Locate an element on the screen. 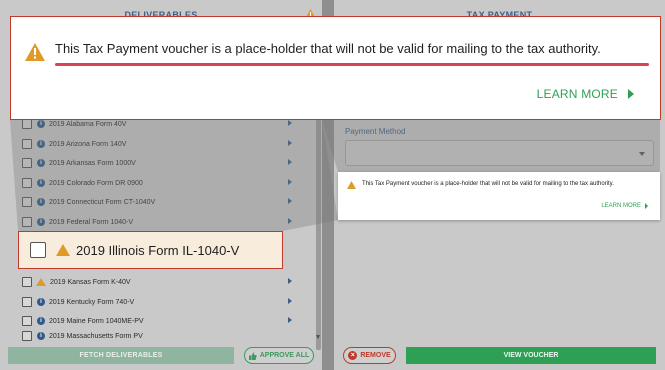  item-label: 2019 Arkansas Form 1000V is located at coordinates (92, 163).